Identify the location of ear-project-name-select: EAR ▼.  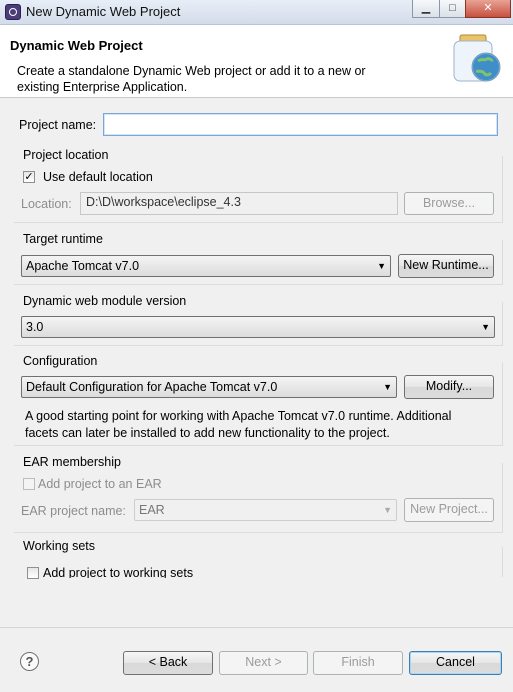
(265, 510).